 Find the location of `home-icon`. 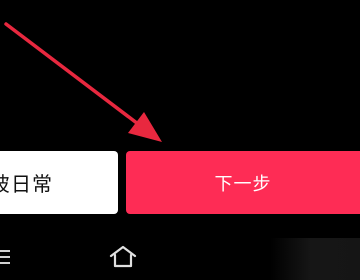

home-icon is located at coordinates (123, 257).